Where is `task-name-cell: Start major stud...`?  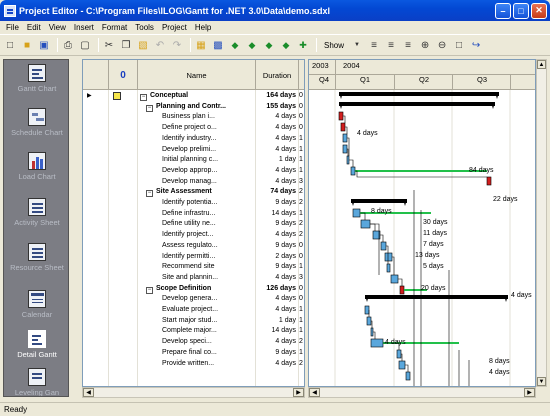
task-name-cell: Start major stud... is located at coordinates (197, 321).